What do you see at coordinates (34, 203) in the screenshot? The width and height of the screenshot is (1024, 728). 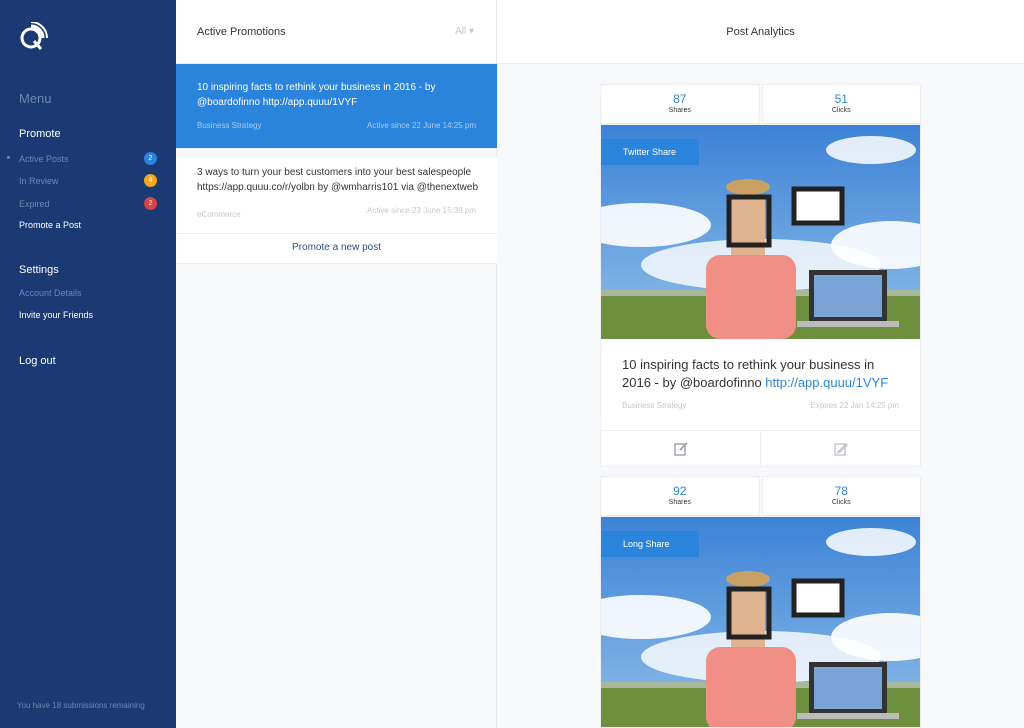 I see `sidebar-item-label: Expired` at bounding box center [34, 203].